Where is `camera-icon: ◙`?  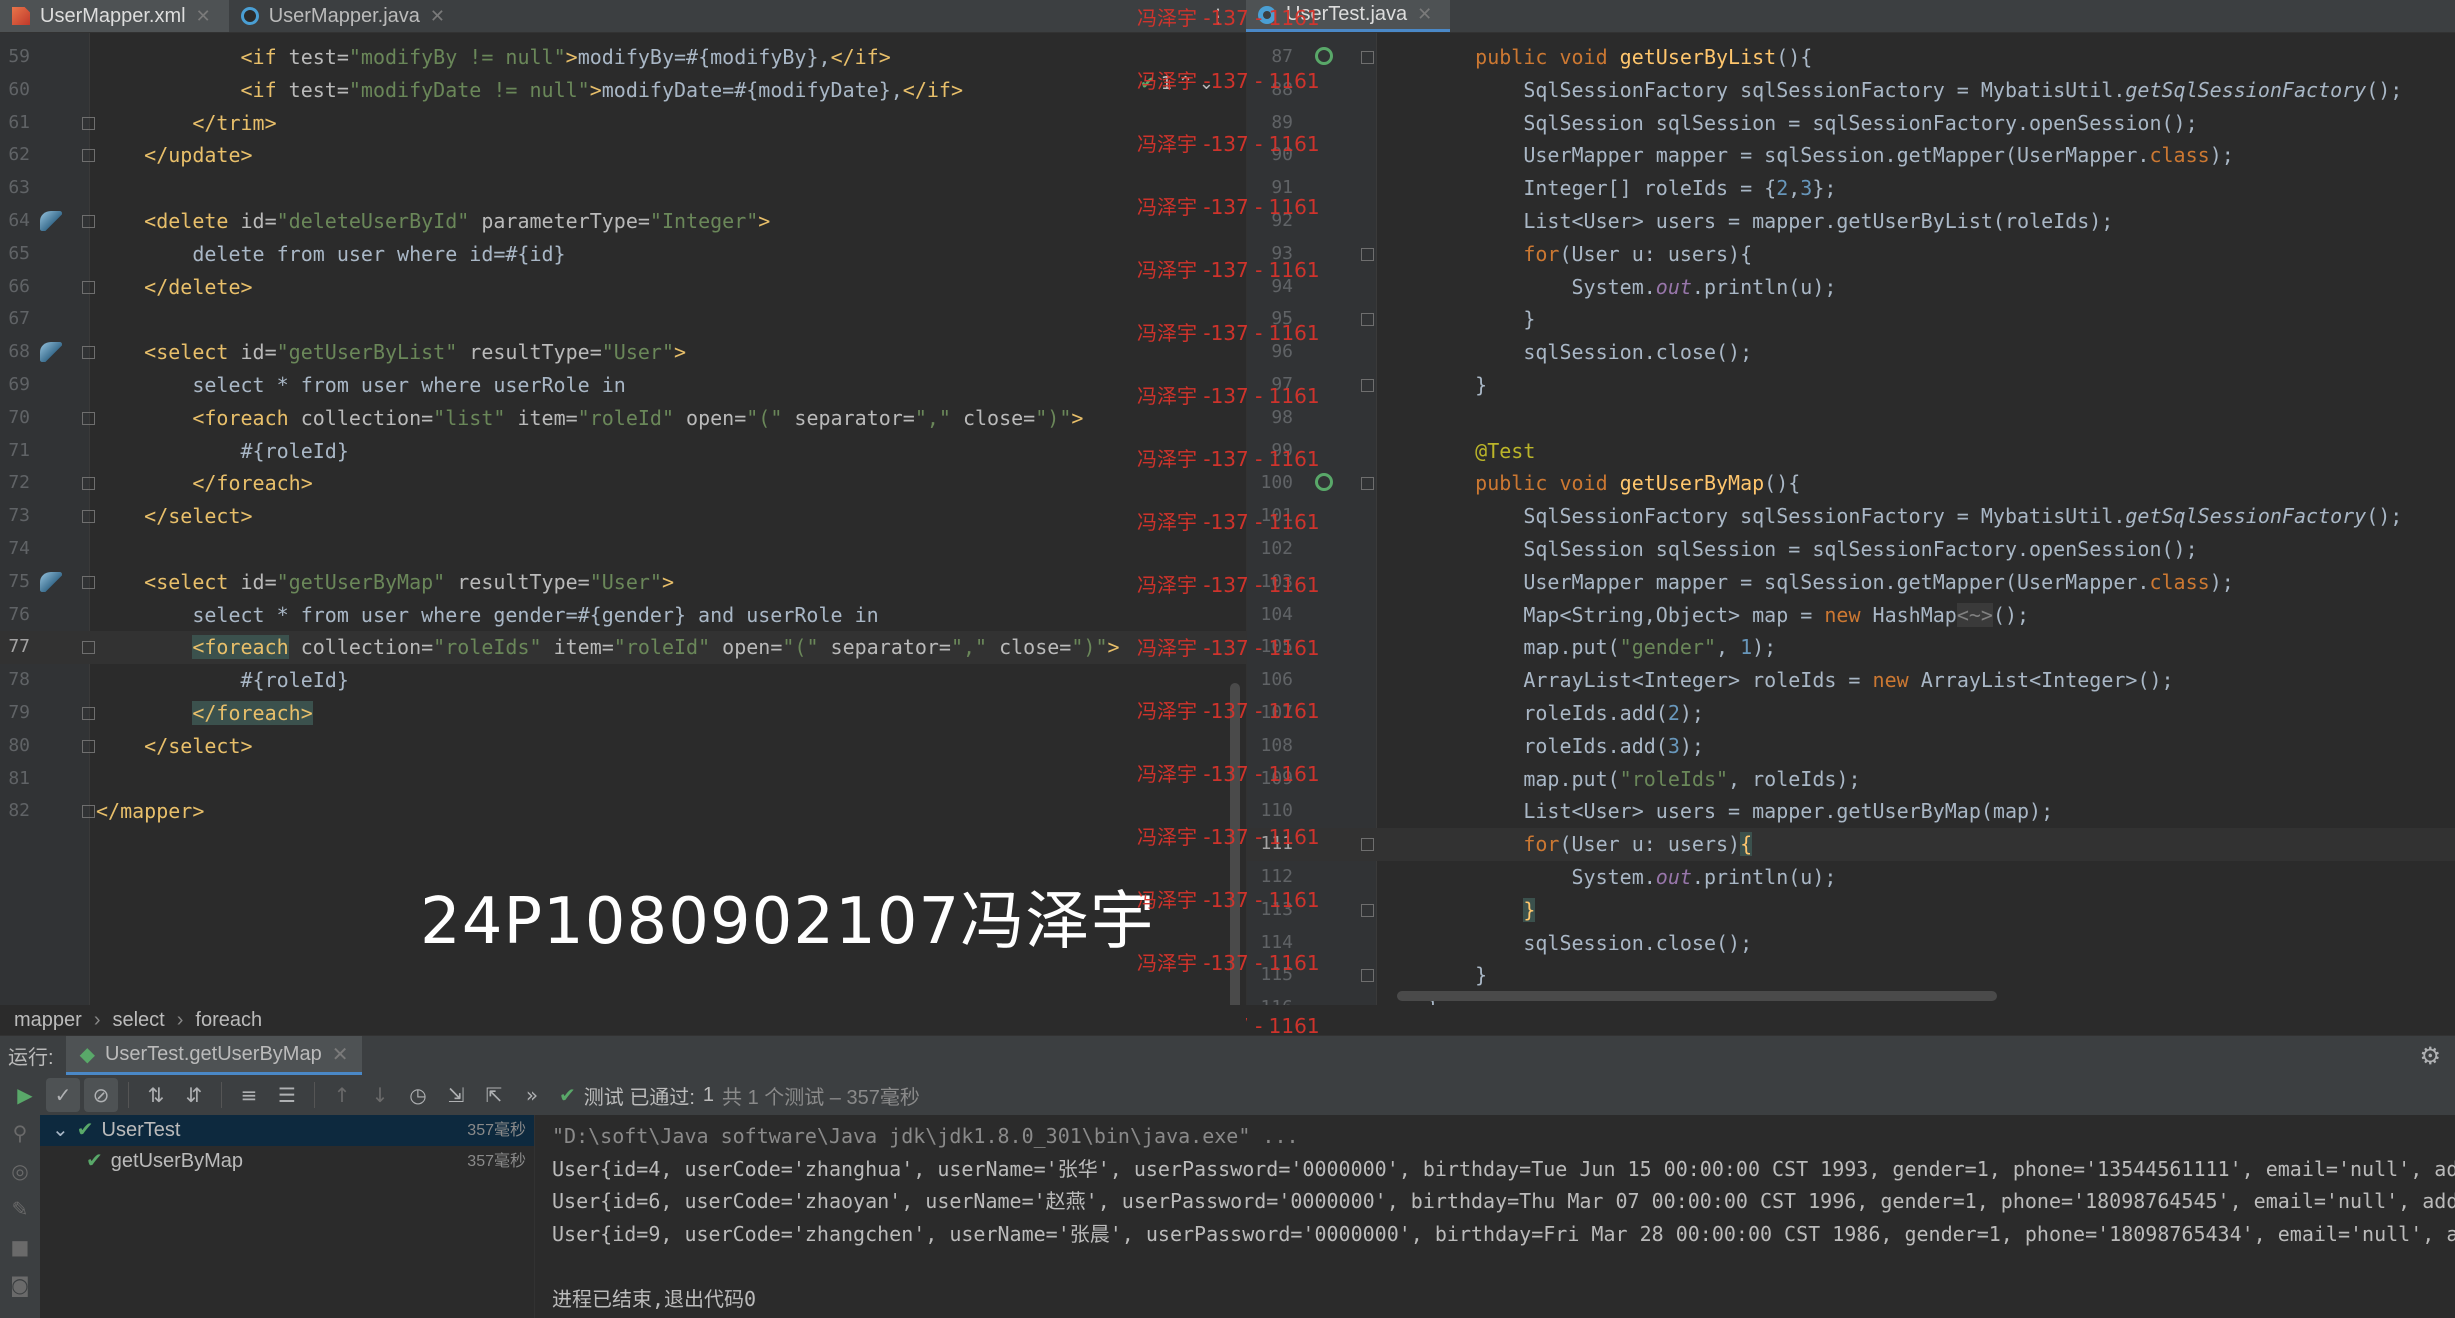 camera-icon: ◙ is located at coordinates (19, 1285).